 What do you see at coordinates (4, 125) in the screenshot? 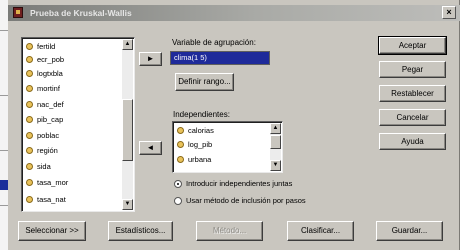
I see `background-window` at bounding box center [4, 125].